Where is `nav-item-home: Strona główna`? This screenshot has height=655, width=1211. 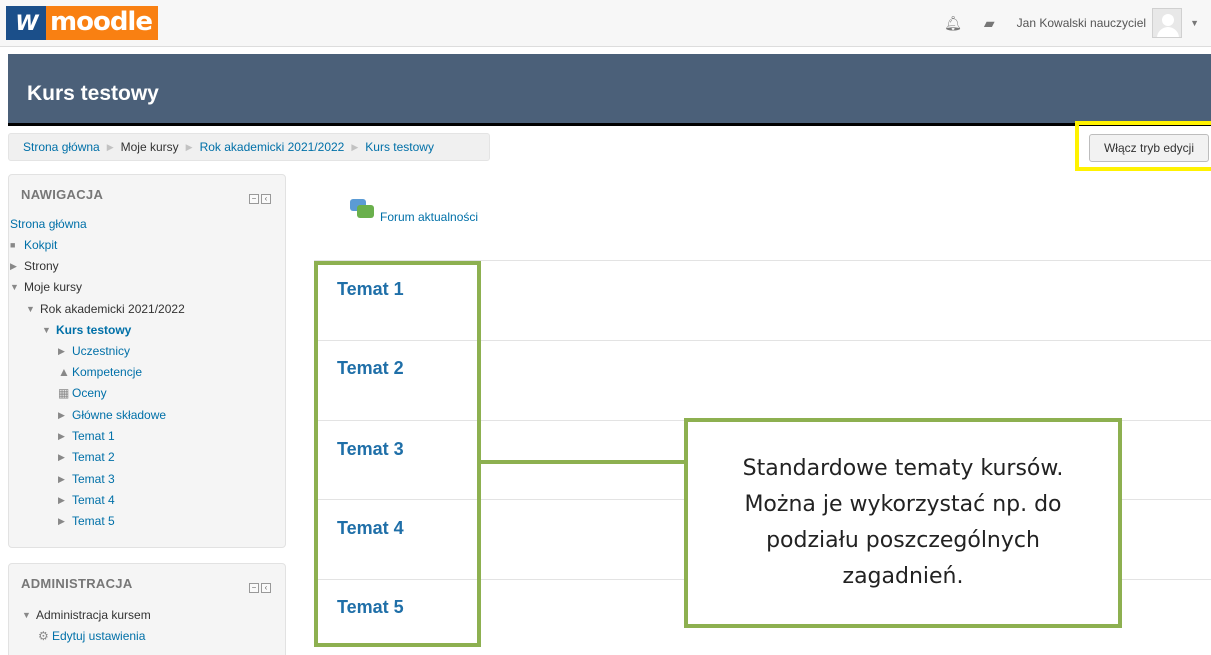
nav-item-home: Strona główna is located at coordinates (48, 224).